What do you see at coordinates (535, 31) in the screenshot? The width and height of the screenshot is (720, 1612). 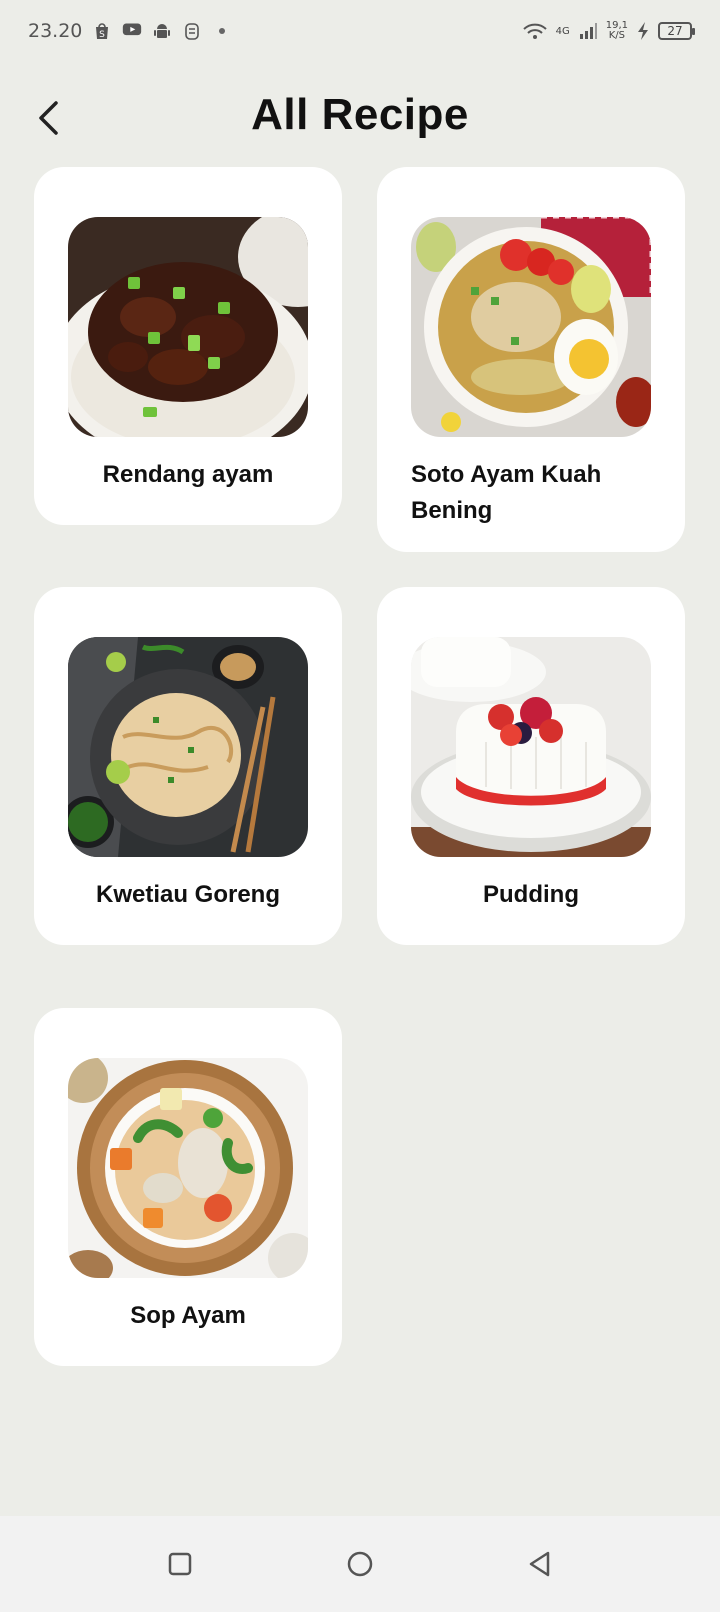 I see `wifi-icon` at bounding box center [535, 31].